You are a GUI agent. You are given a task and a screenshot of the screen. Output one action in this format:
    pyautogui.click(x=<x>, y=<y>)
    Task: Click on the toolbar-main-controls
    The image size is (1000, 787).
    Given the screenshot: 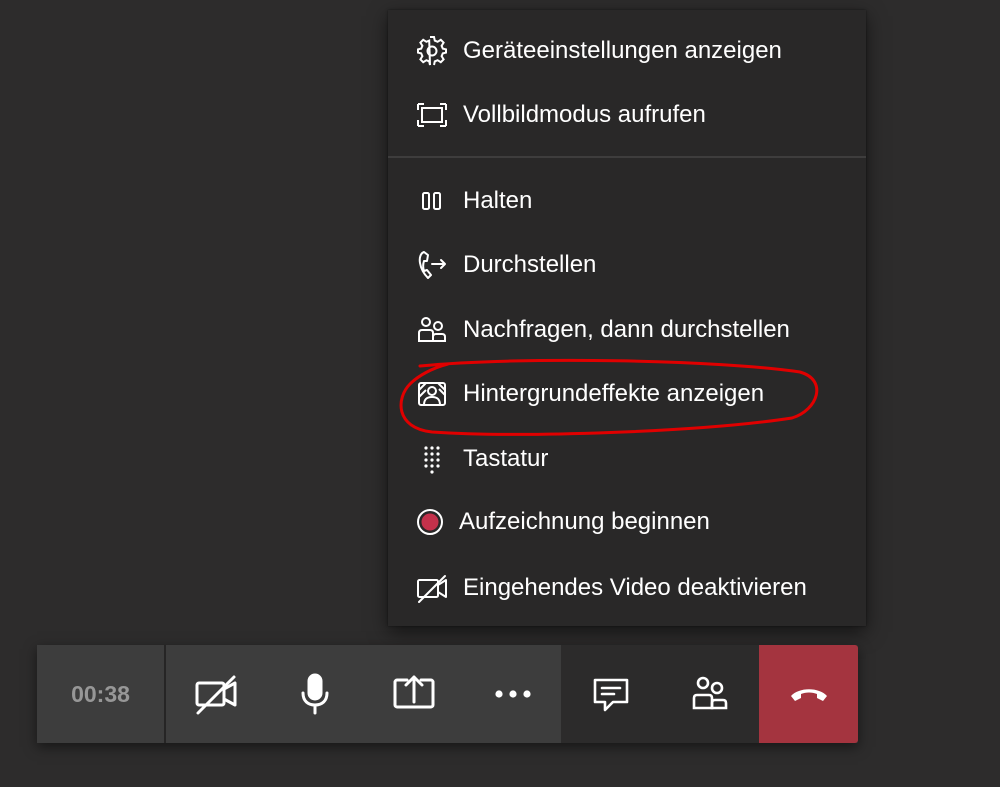 What is the action you would take?
    pyautogui.click(x=363, y=694)
    